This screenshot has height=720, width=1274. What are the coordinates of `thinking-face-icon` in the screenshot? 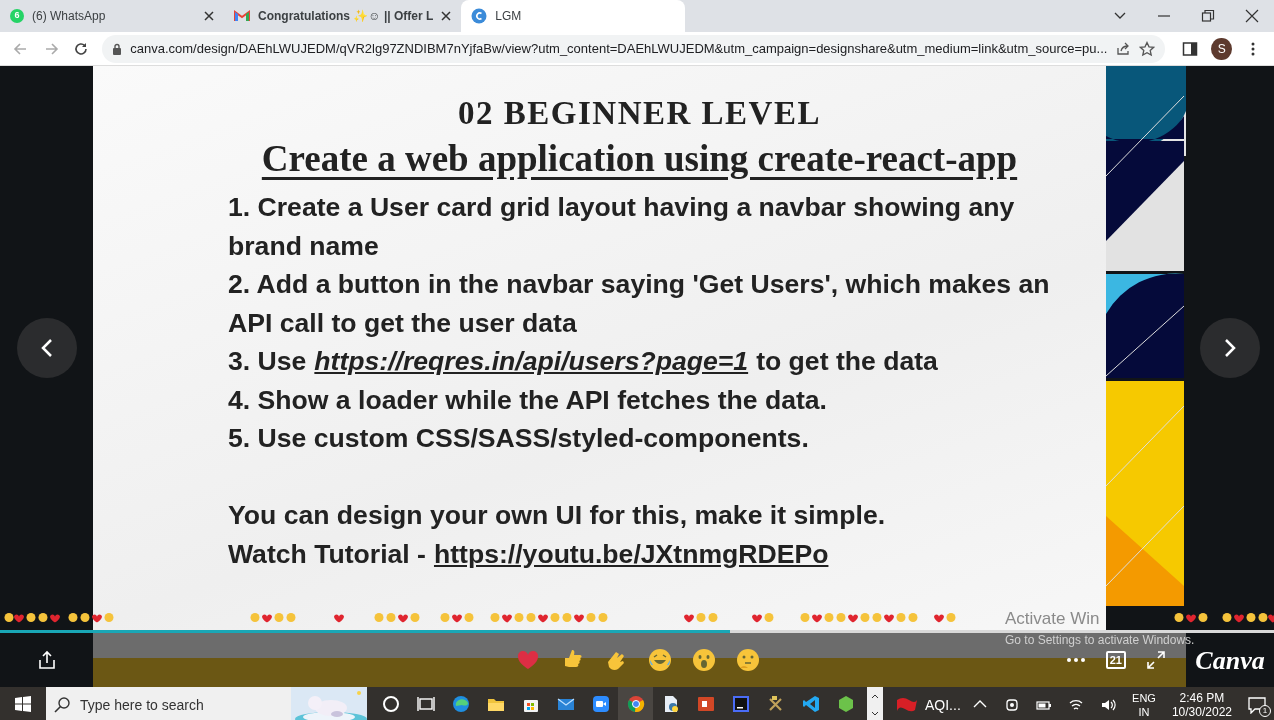 It's located at (748, 660).